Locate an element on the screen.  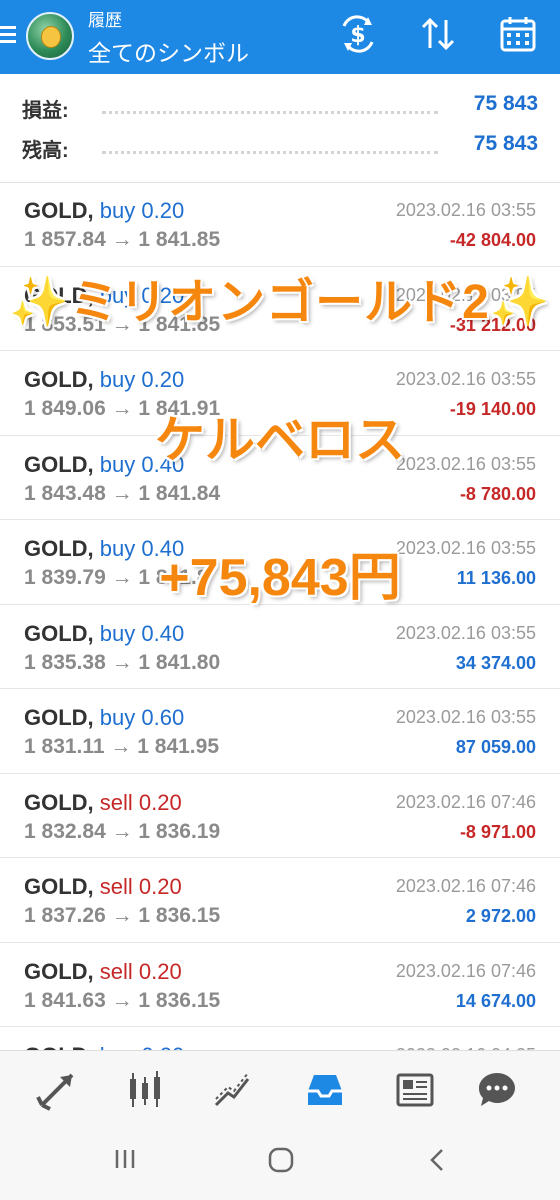
trade-prices: 1 841.63 → 1 836.15 is located at coordinates (122, 1000).